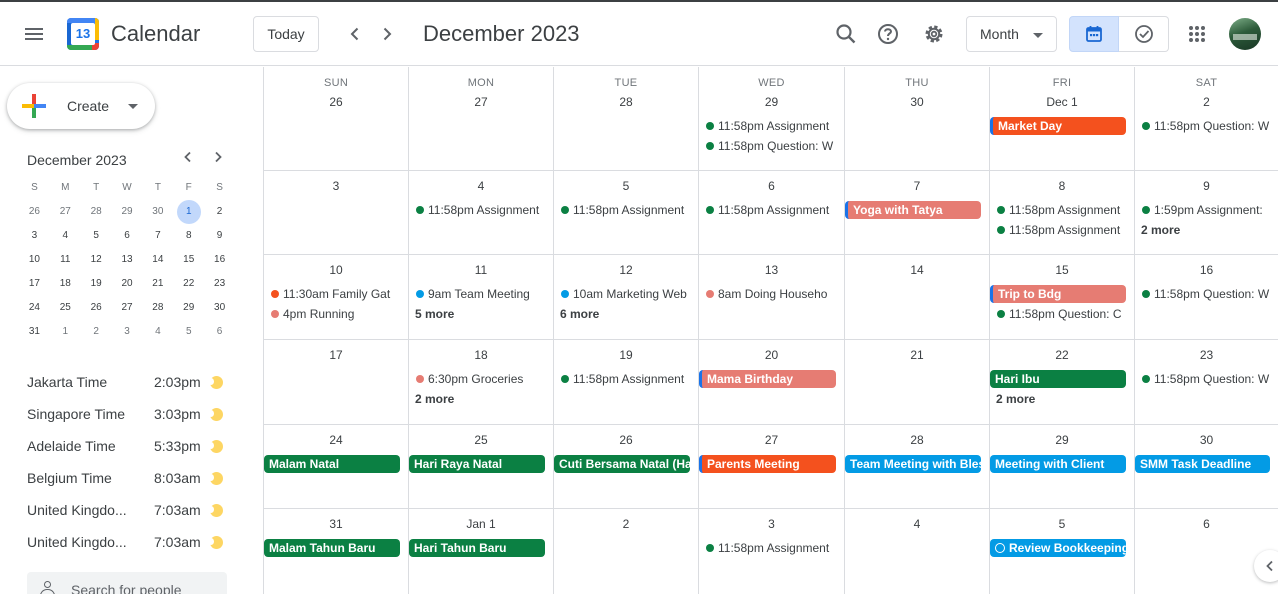 The image size is (1278, 594). Describe the element at coordinates (131, 416) in the screenshot. I see `world-clock-item: Singapore Time 3:03pm` at that location.